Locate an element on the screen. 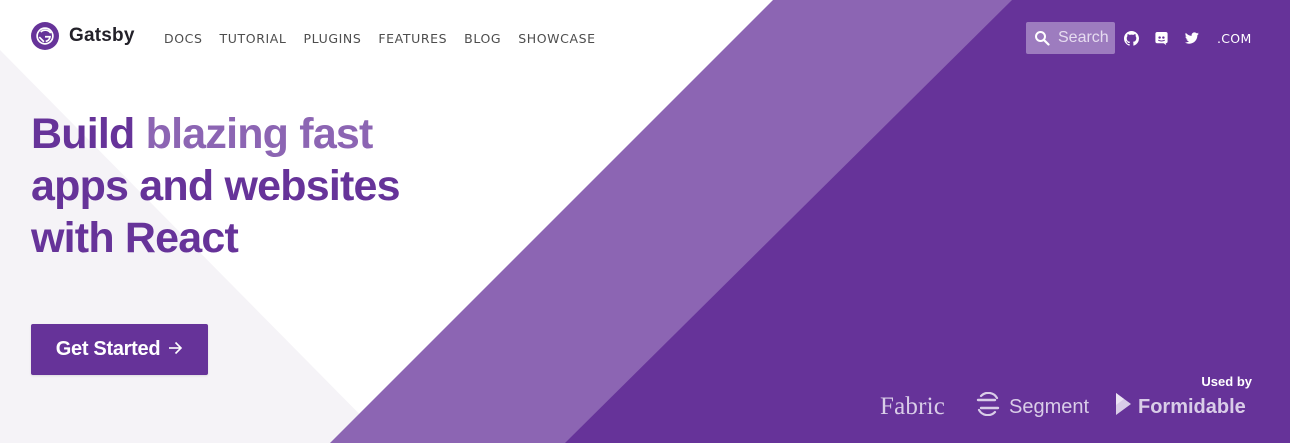  discord-icon is located at coordinates (1161, 38).